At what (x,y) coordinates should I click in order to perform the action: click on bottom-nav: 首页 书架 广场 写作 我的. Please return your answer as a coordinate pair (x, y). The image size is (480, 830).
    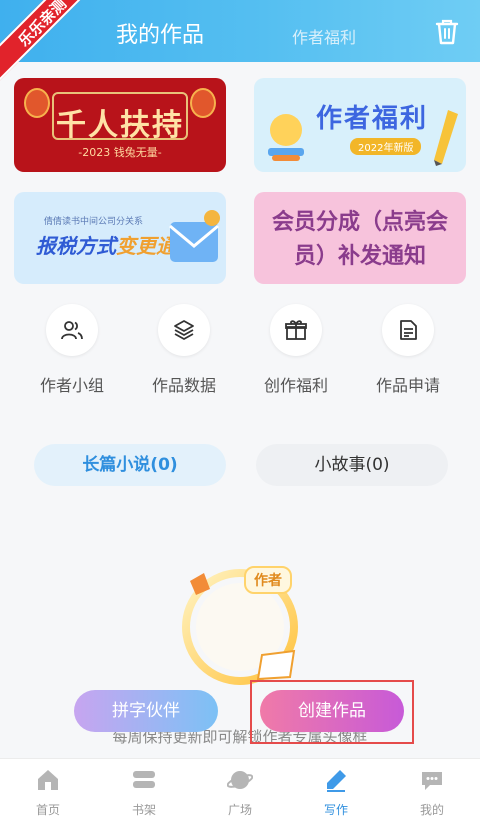
    Looking at the image, I should click on (240, 794).